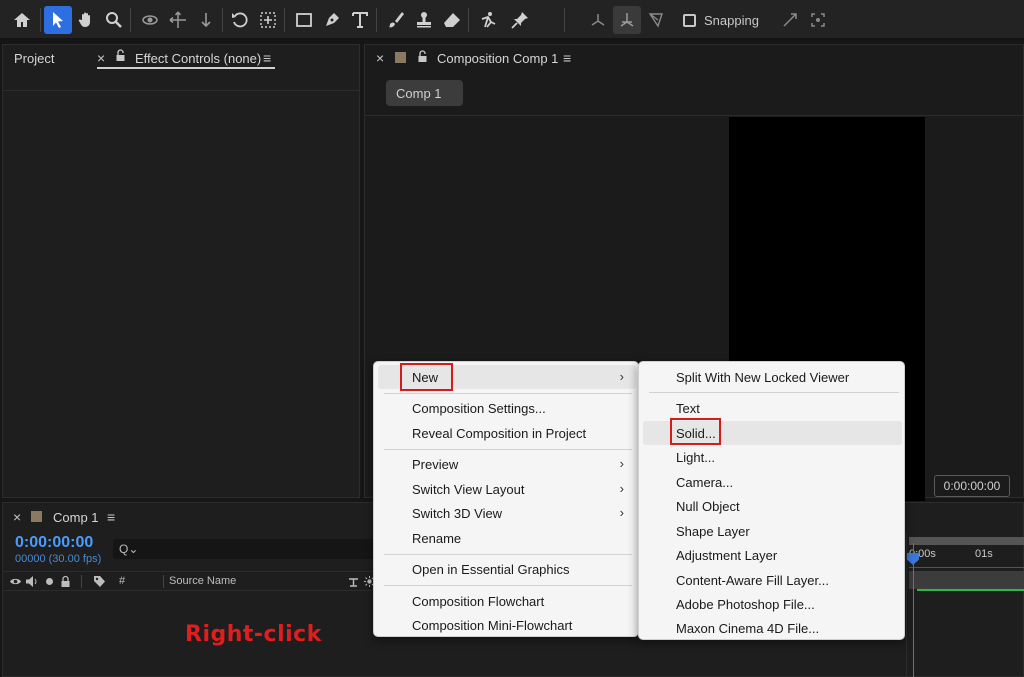 The width and height of the screenshot is (1024, 677). Describe the element at coordinates (598, 20) in the screenshot. I see `local-axis-icon` at that location.